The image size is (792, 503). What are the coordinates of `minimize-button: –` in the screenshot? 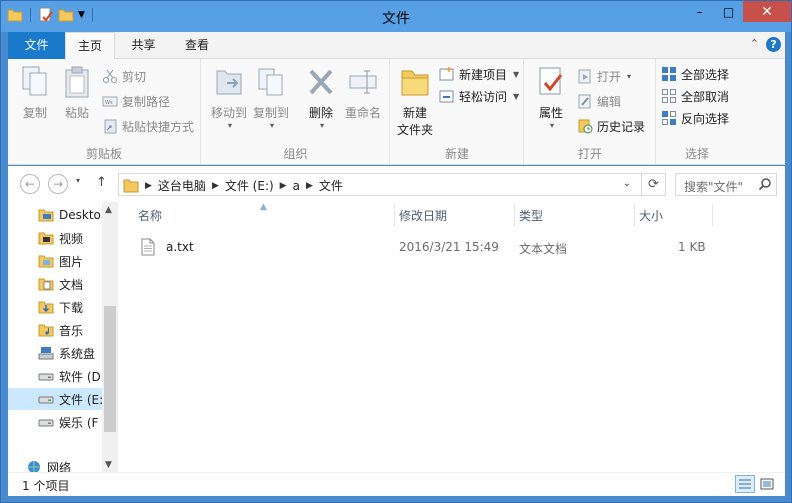 It's located at (699, 11).